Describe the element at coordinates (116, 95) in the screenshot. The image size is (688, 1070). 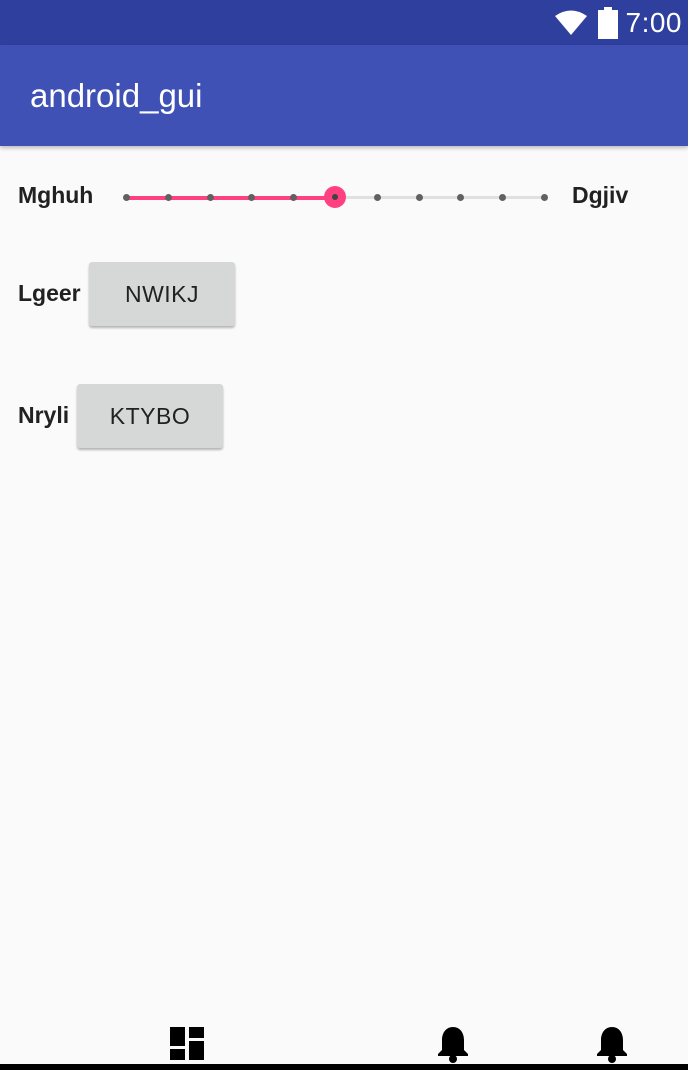
I see `app-title: android_gui` at that location.